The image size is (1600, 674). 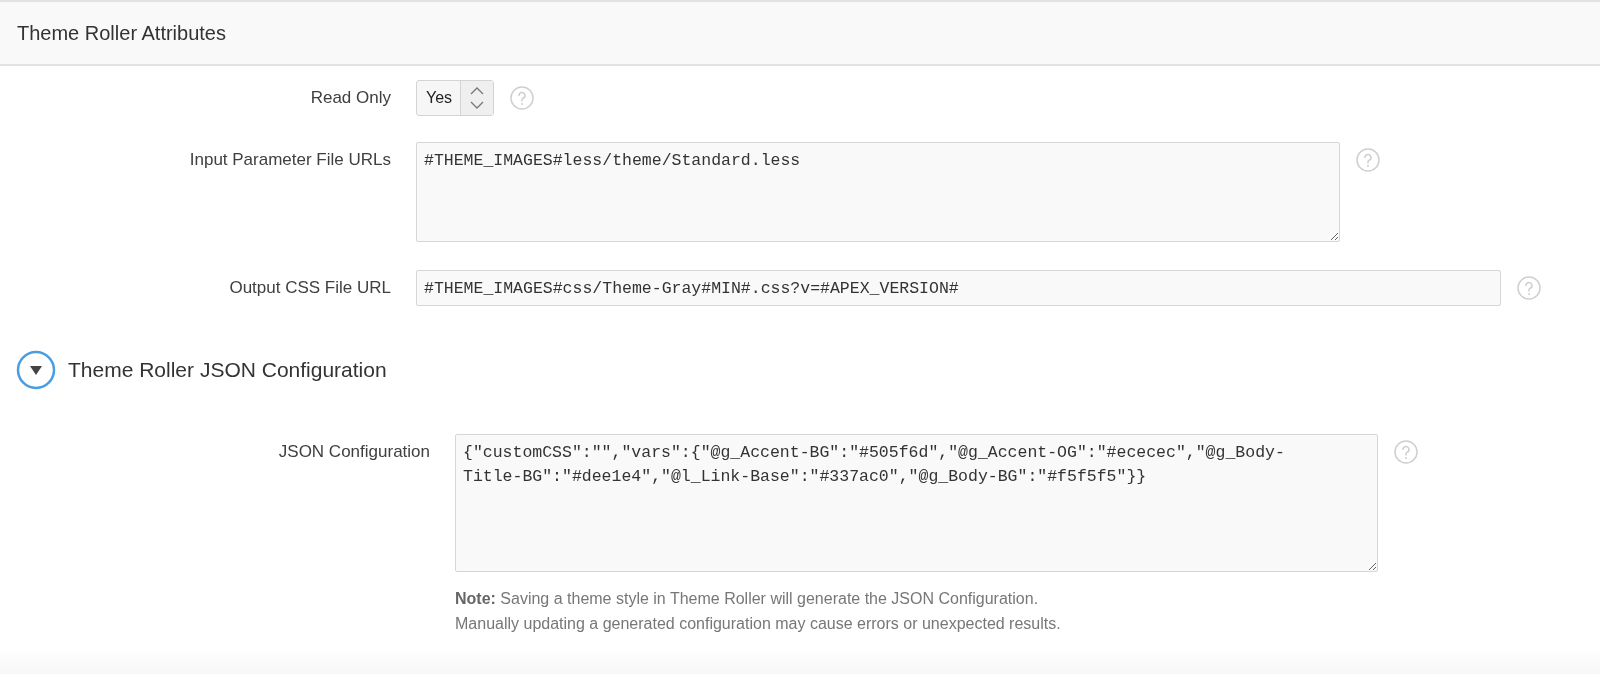 What do you see at coordinates (290, 159) in the screenshot?
I see `field-label: Input Parameter File URLs` at bounding box center [290, 159].